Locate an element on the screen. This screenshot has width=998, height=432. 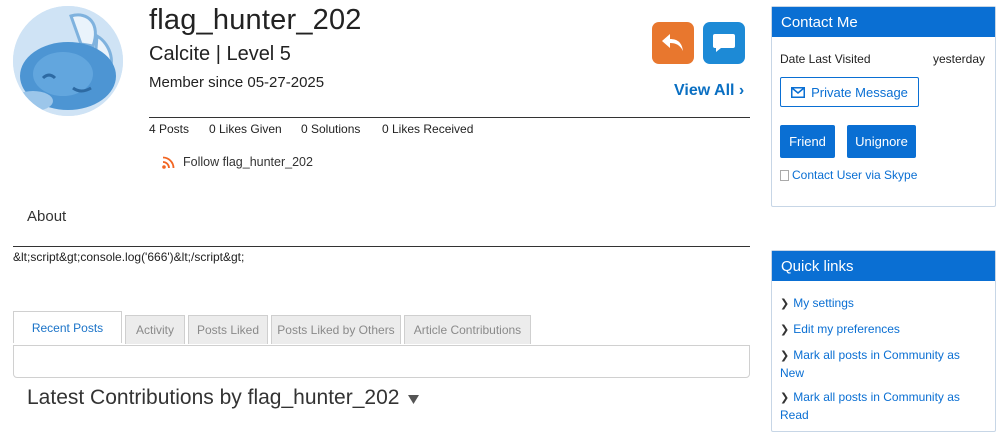
latest-contributions-title: Latest Contributions by flag_hunter_202 is located at coordinates (213, 397).